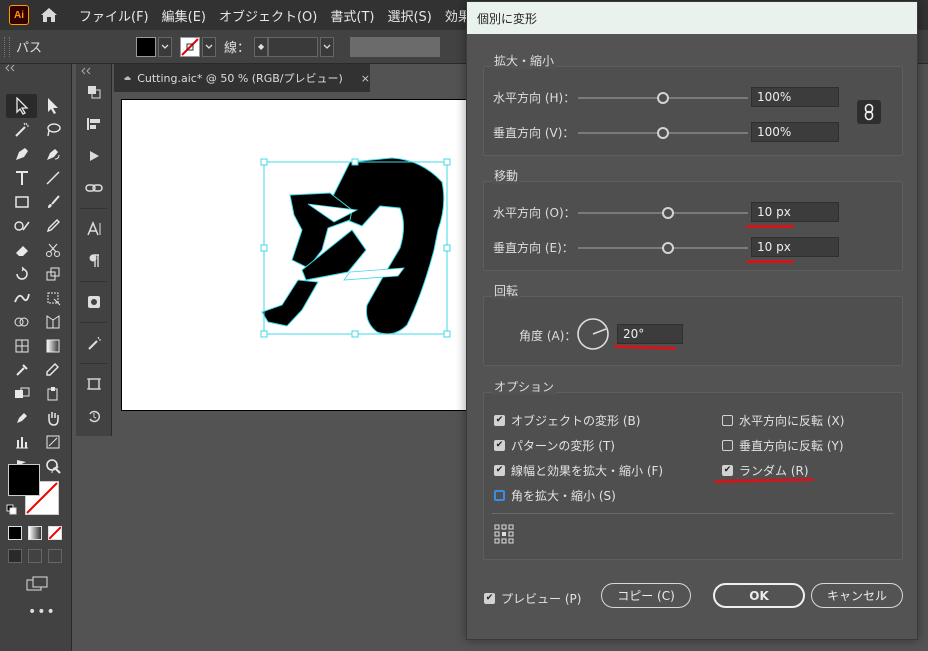 The image size is (928, 651). Describe the element at coordinates (783, 420) in the screenshot. I see `reflect-x-option: 水平方向に反転 (X)` at that location.